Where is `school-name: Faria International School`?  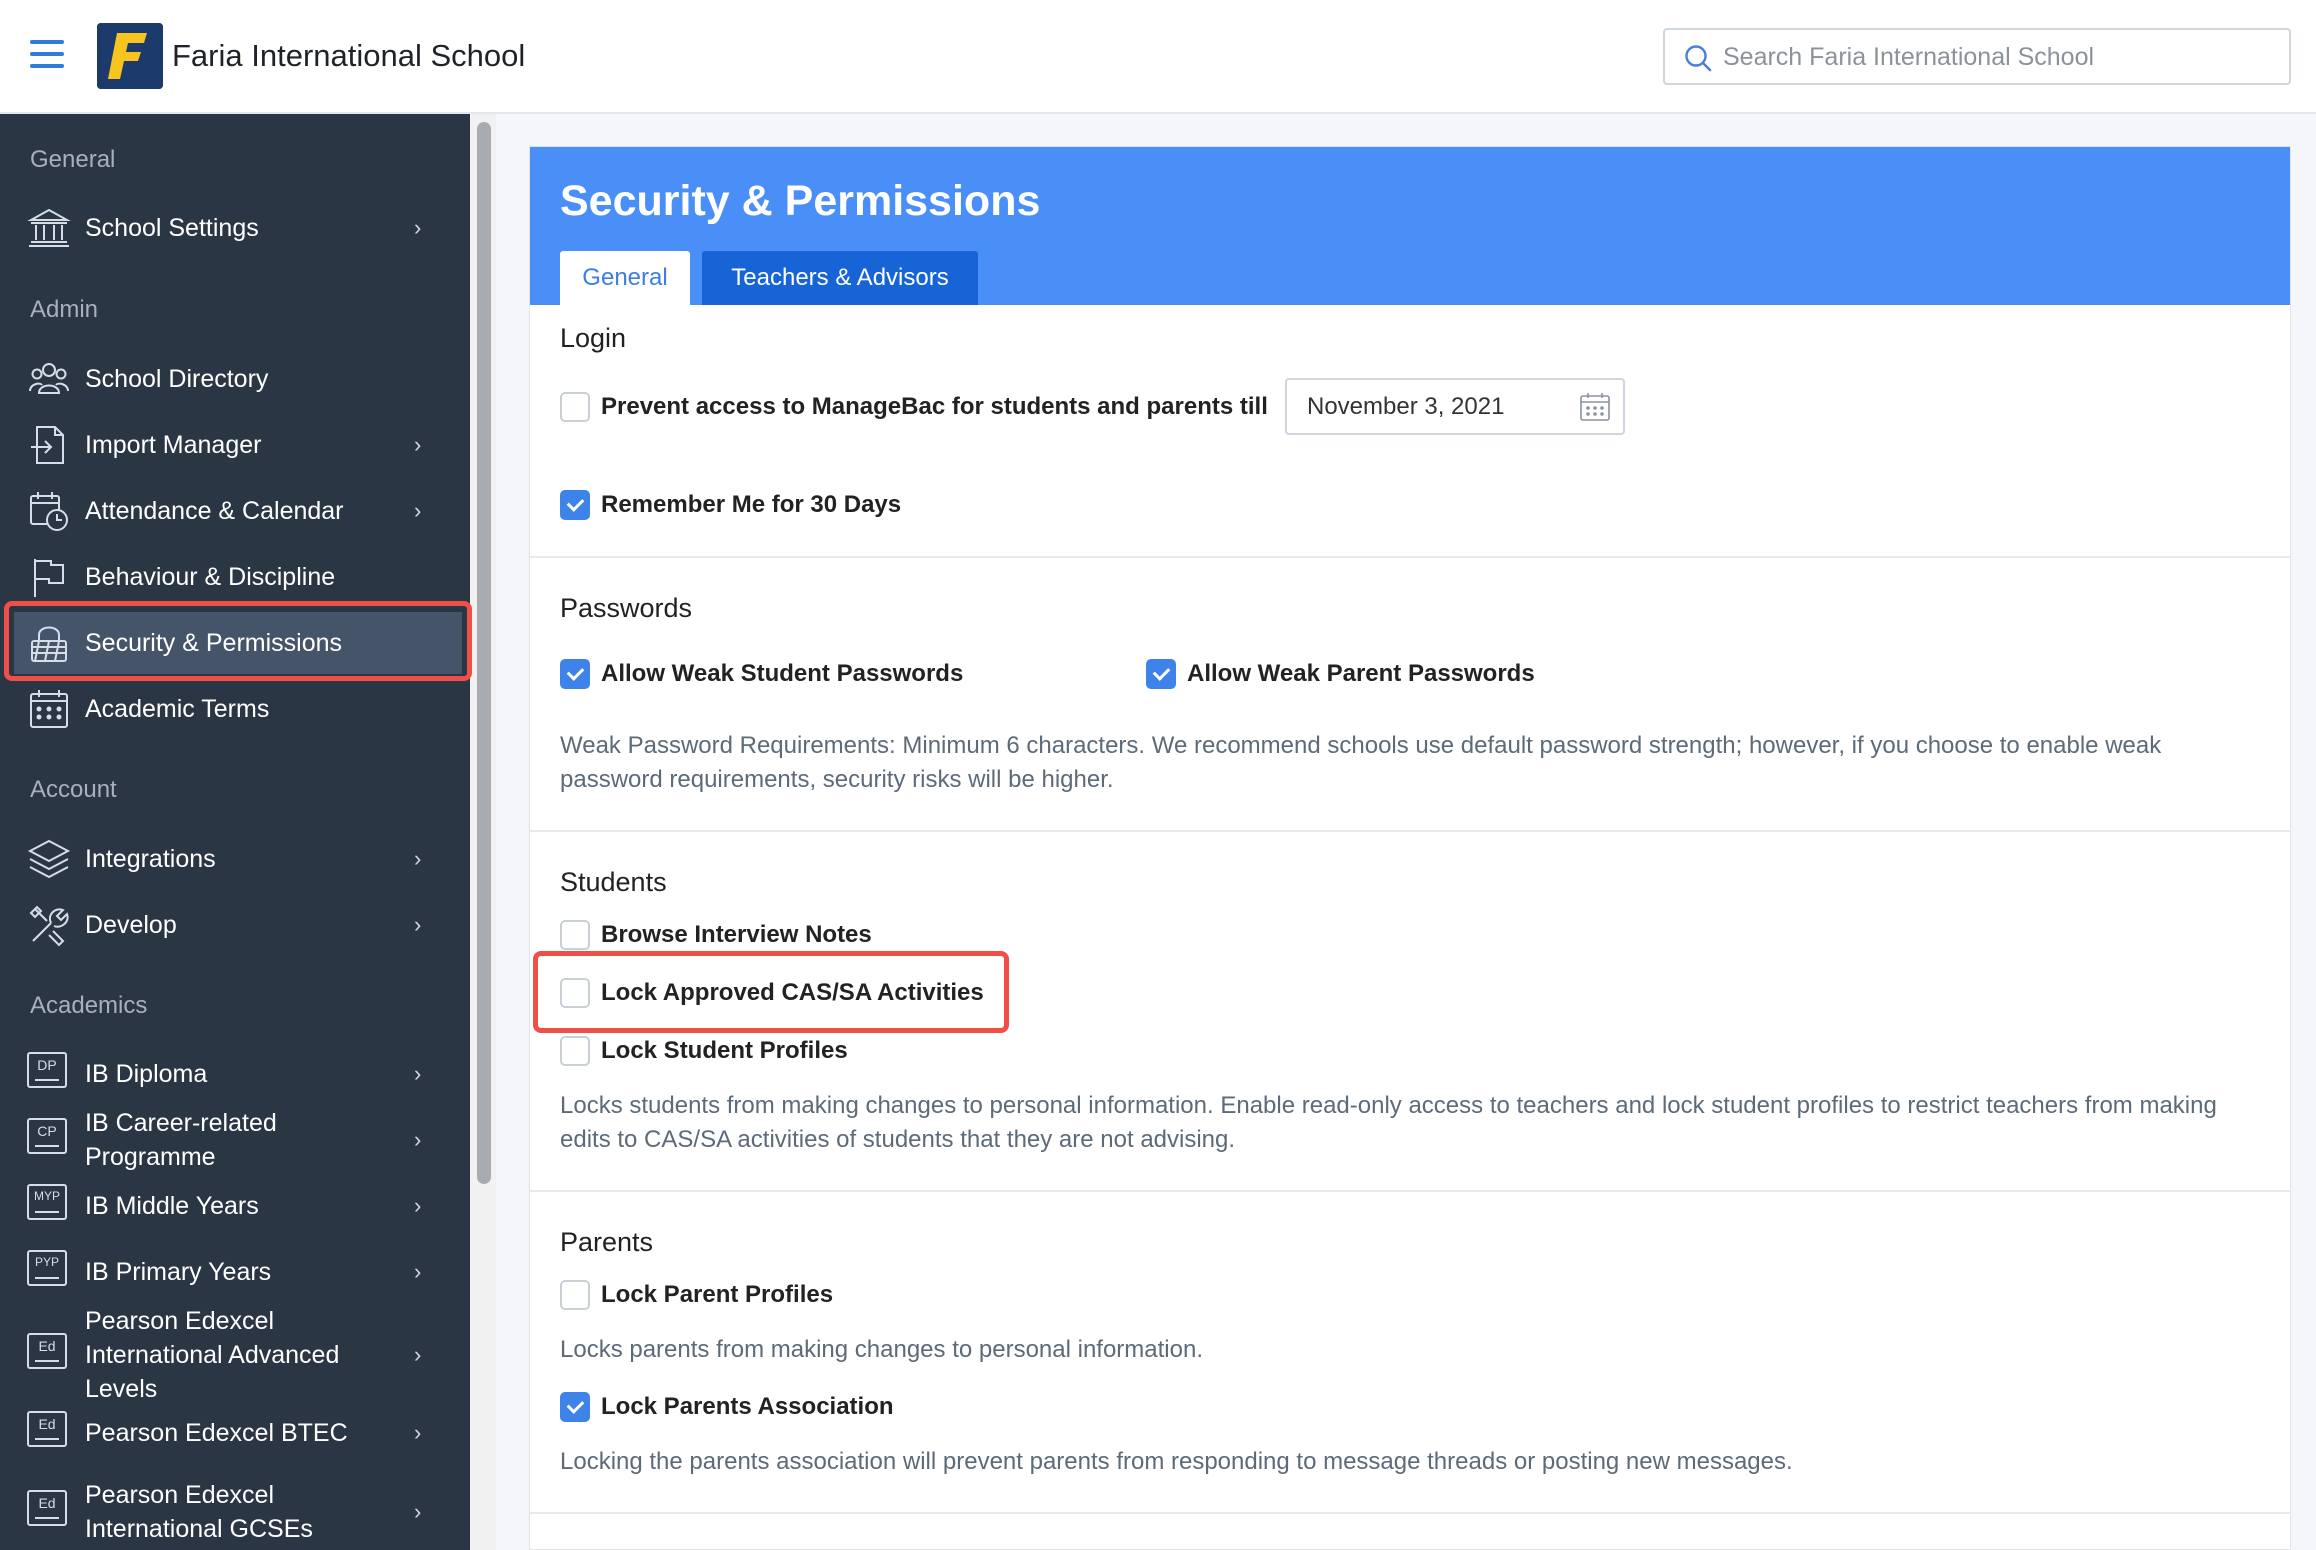 school-name: Faria International School is located at coordinates (348, 56).